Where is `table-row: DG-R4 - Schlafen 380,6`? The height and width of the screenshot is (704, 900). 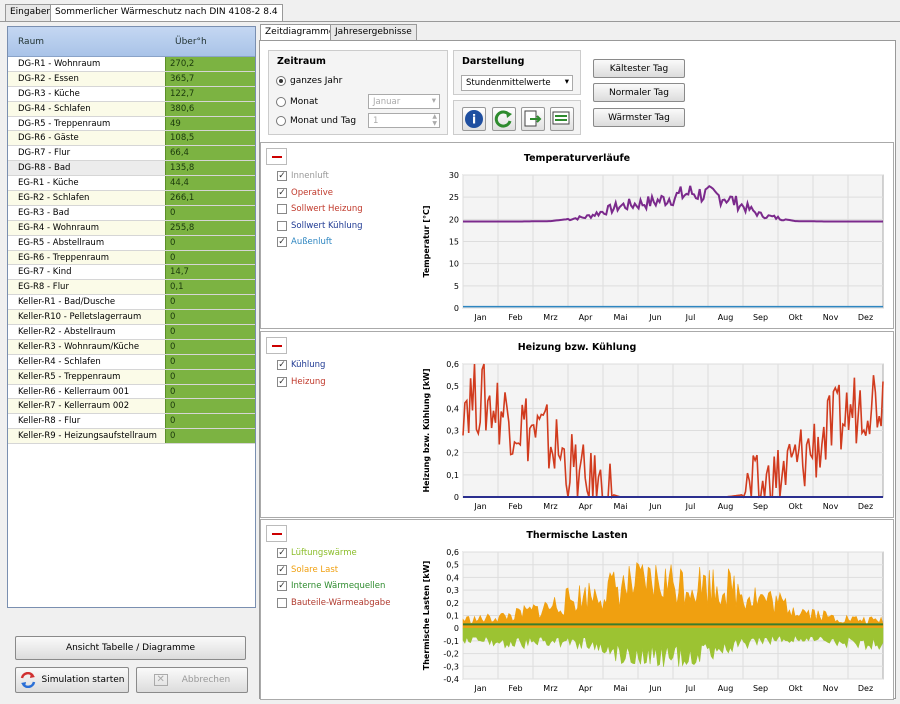
table-row: DG-R4 - Schlafen 380,6 is located at coordinates (131, 109).